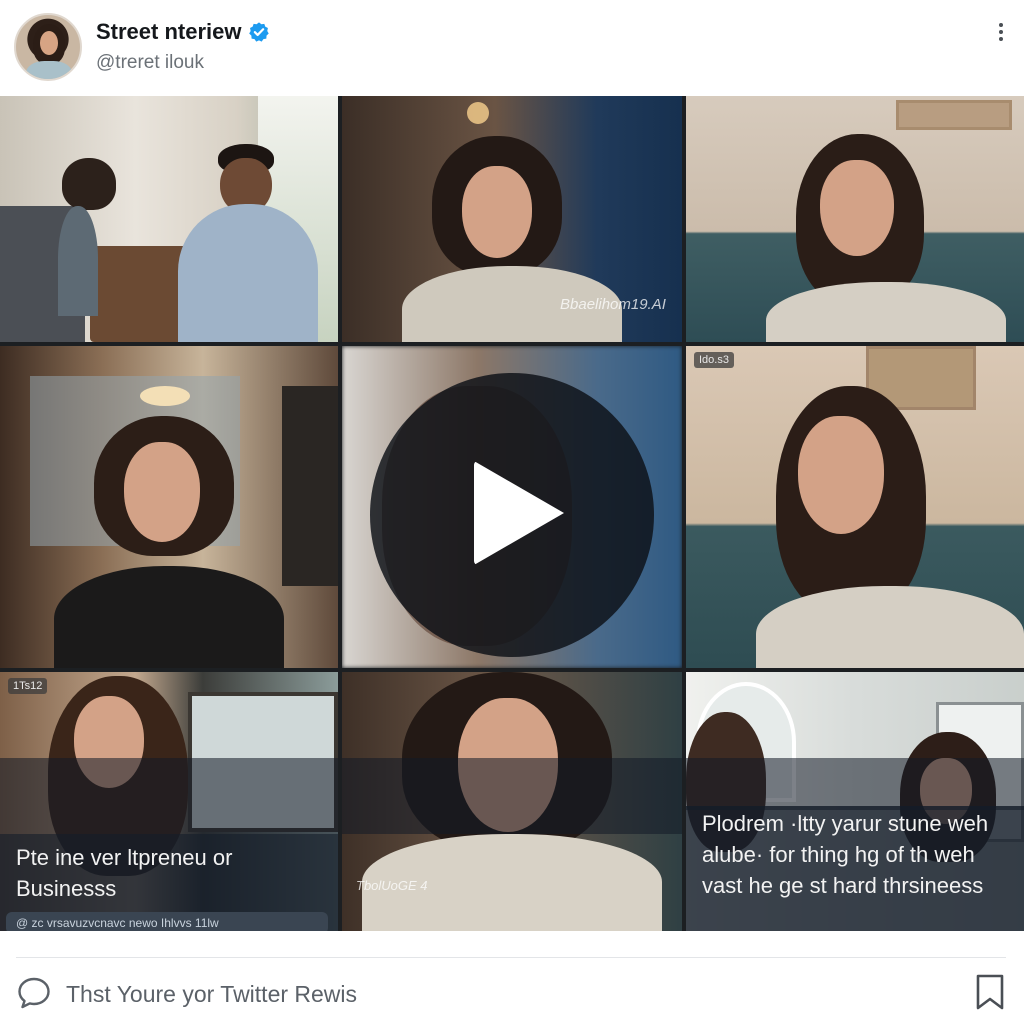 The height and width of the screenshot is (1024, 1024). I want to click on verified-badge-icon, so click(258, 32).